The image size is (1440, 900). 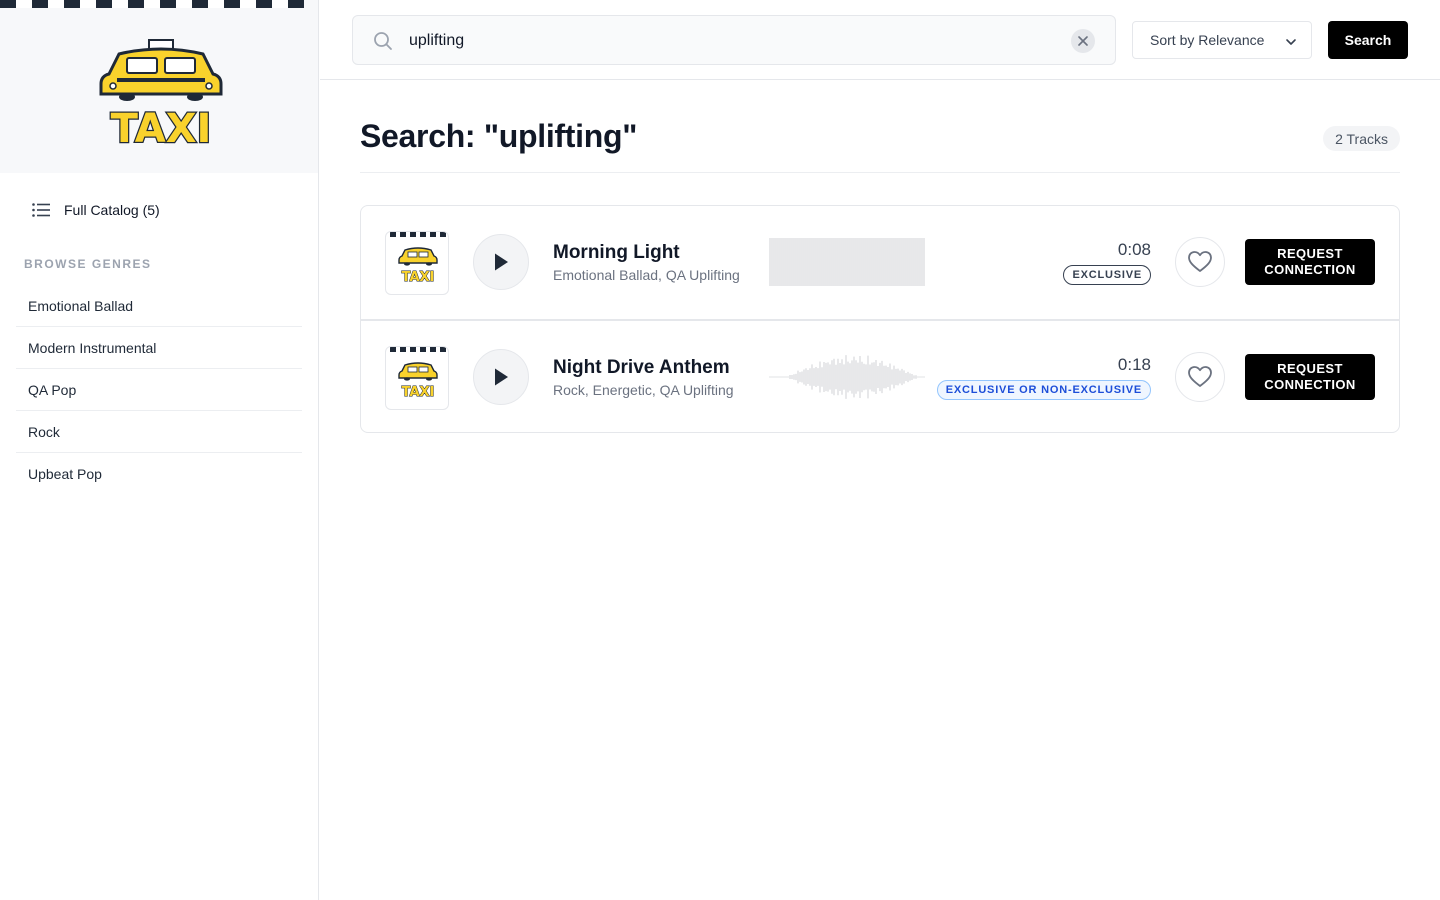 What do you see at coordinates (161, 127) in the screenshot?
I see `taxi-wordmark: TAXI` at bounding box center [161, 127].